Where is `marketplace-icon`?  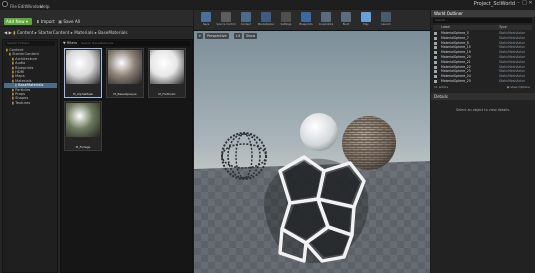
marketplace-icon is located at coordinates (266, 17).